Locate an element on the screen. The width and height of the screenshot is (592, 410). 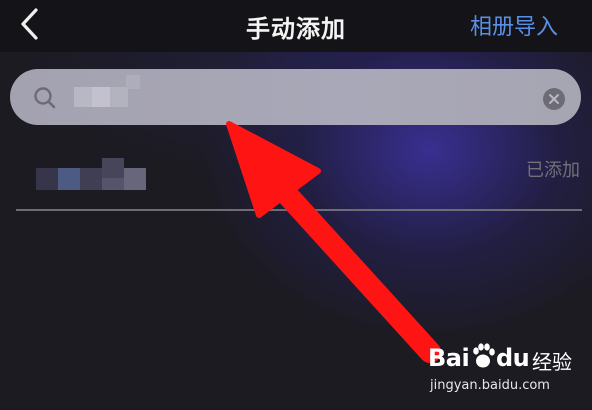
watermark-logo-right: du is located at coordinates (513, 358).